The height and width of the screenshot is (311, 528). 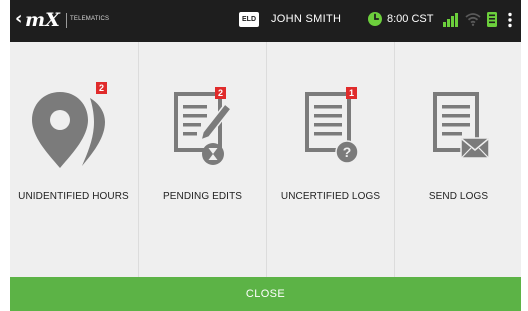 I want to click on pending-edits-badge: 2, so click(x=220, y=93).